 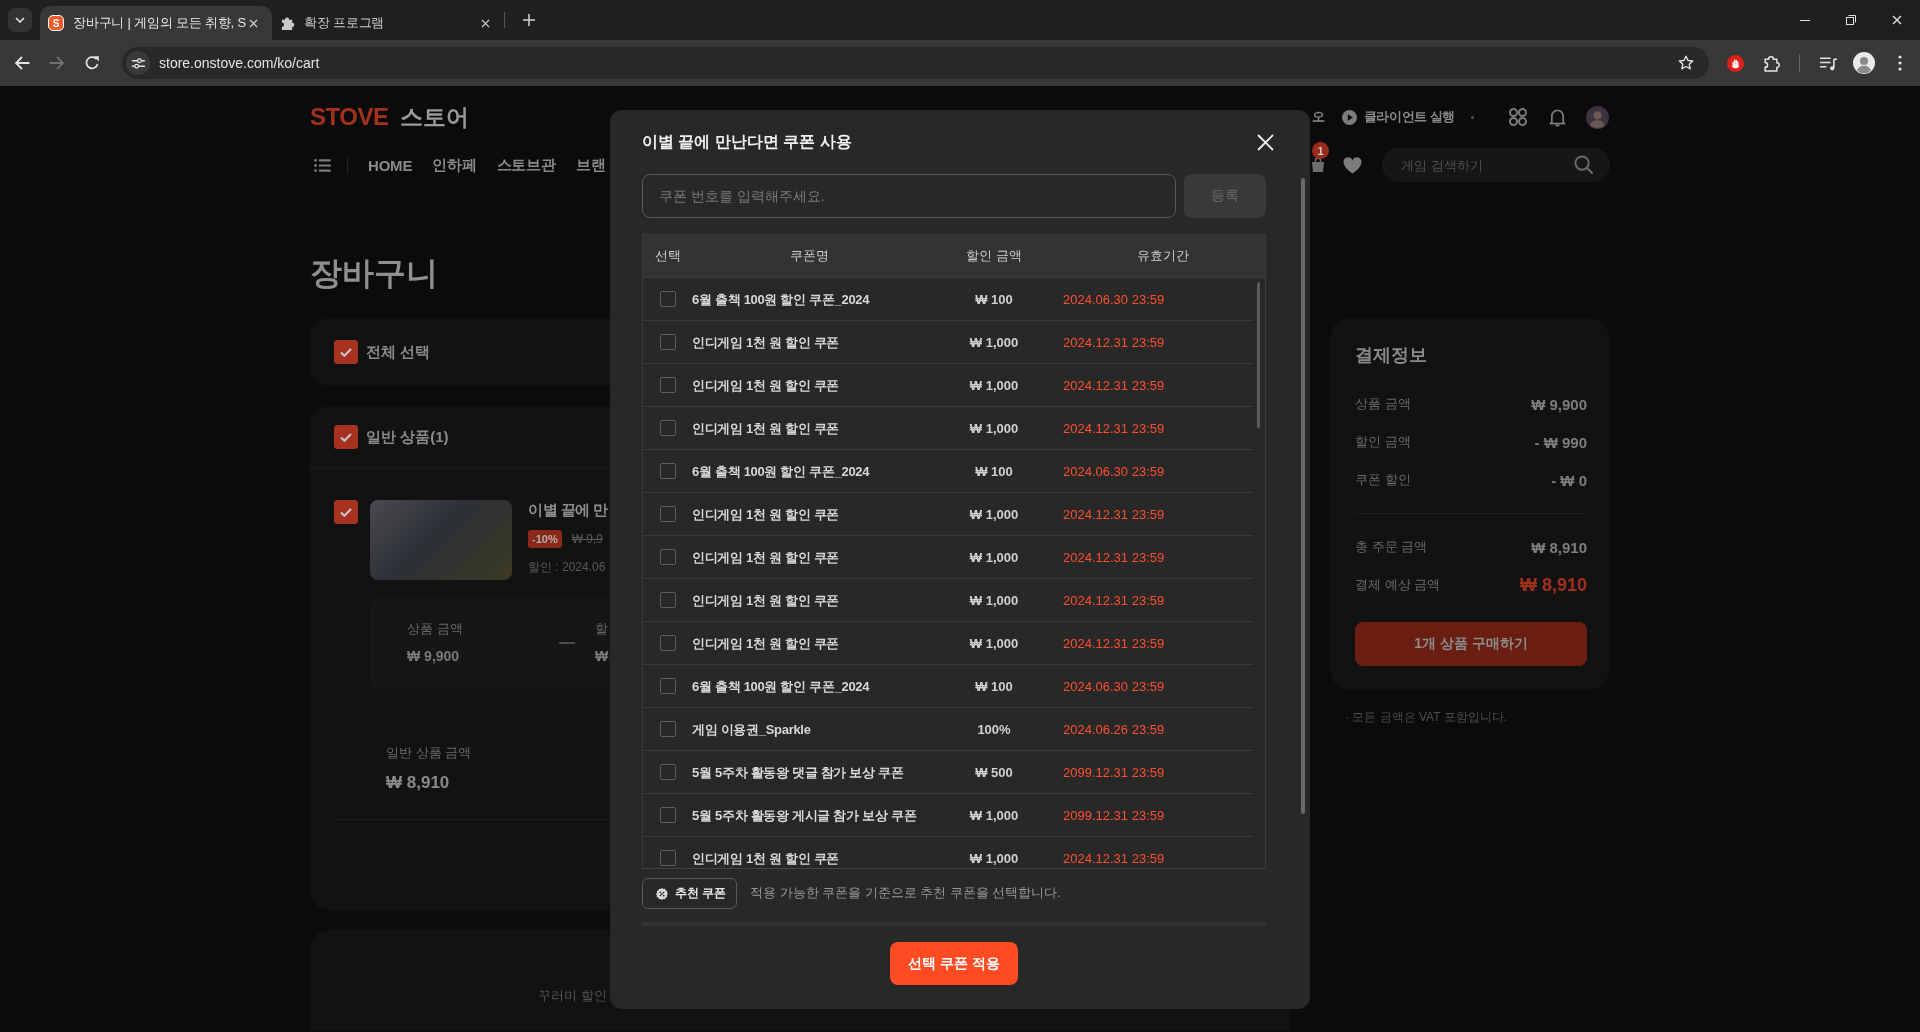 What do you see at coordinates (454, 165) in the screenshot?
I see `nav-link: 인하페` at bounding box center [454, 165].